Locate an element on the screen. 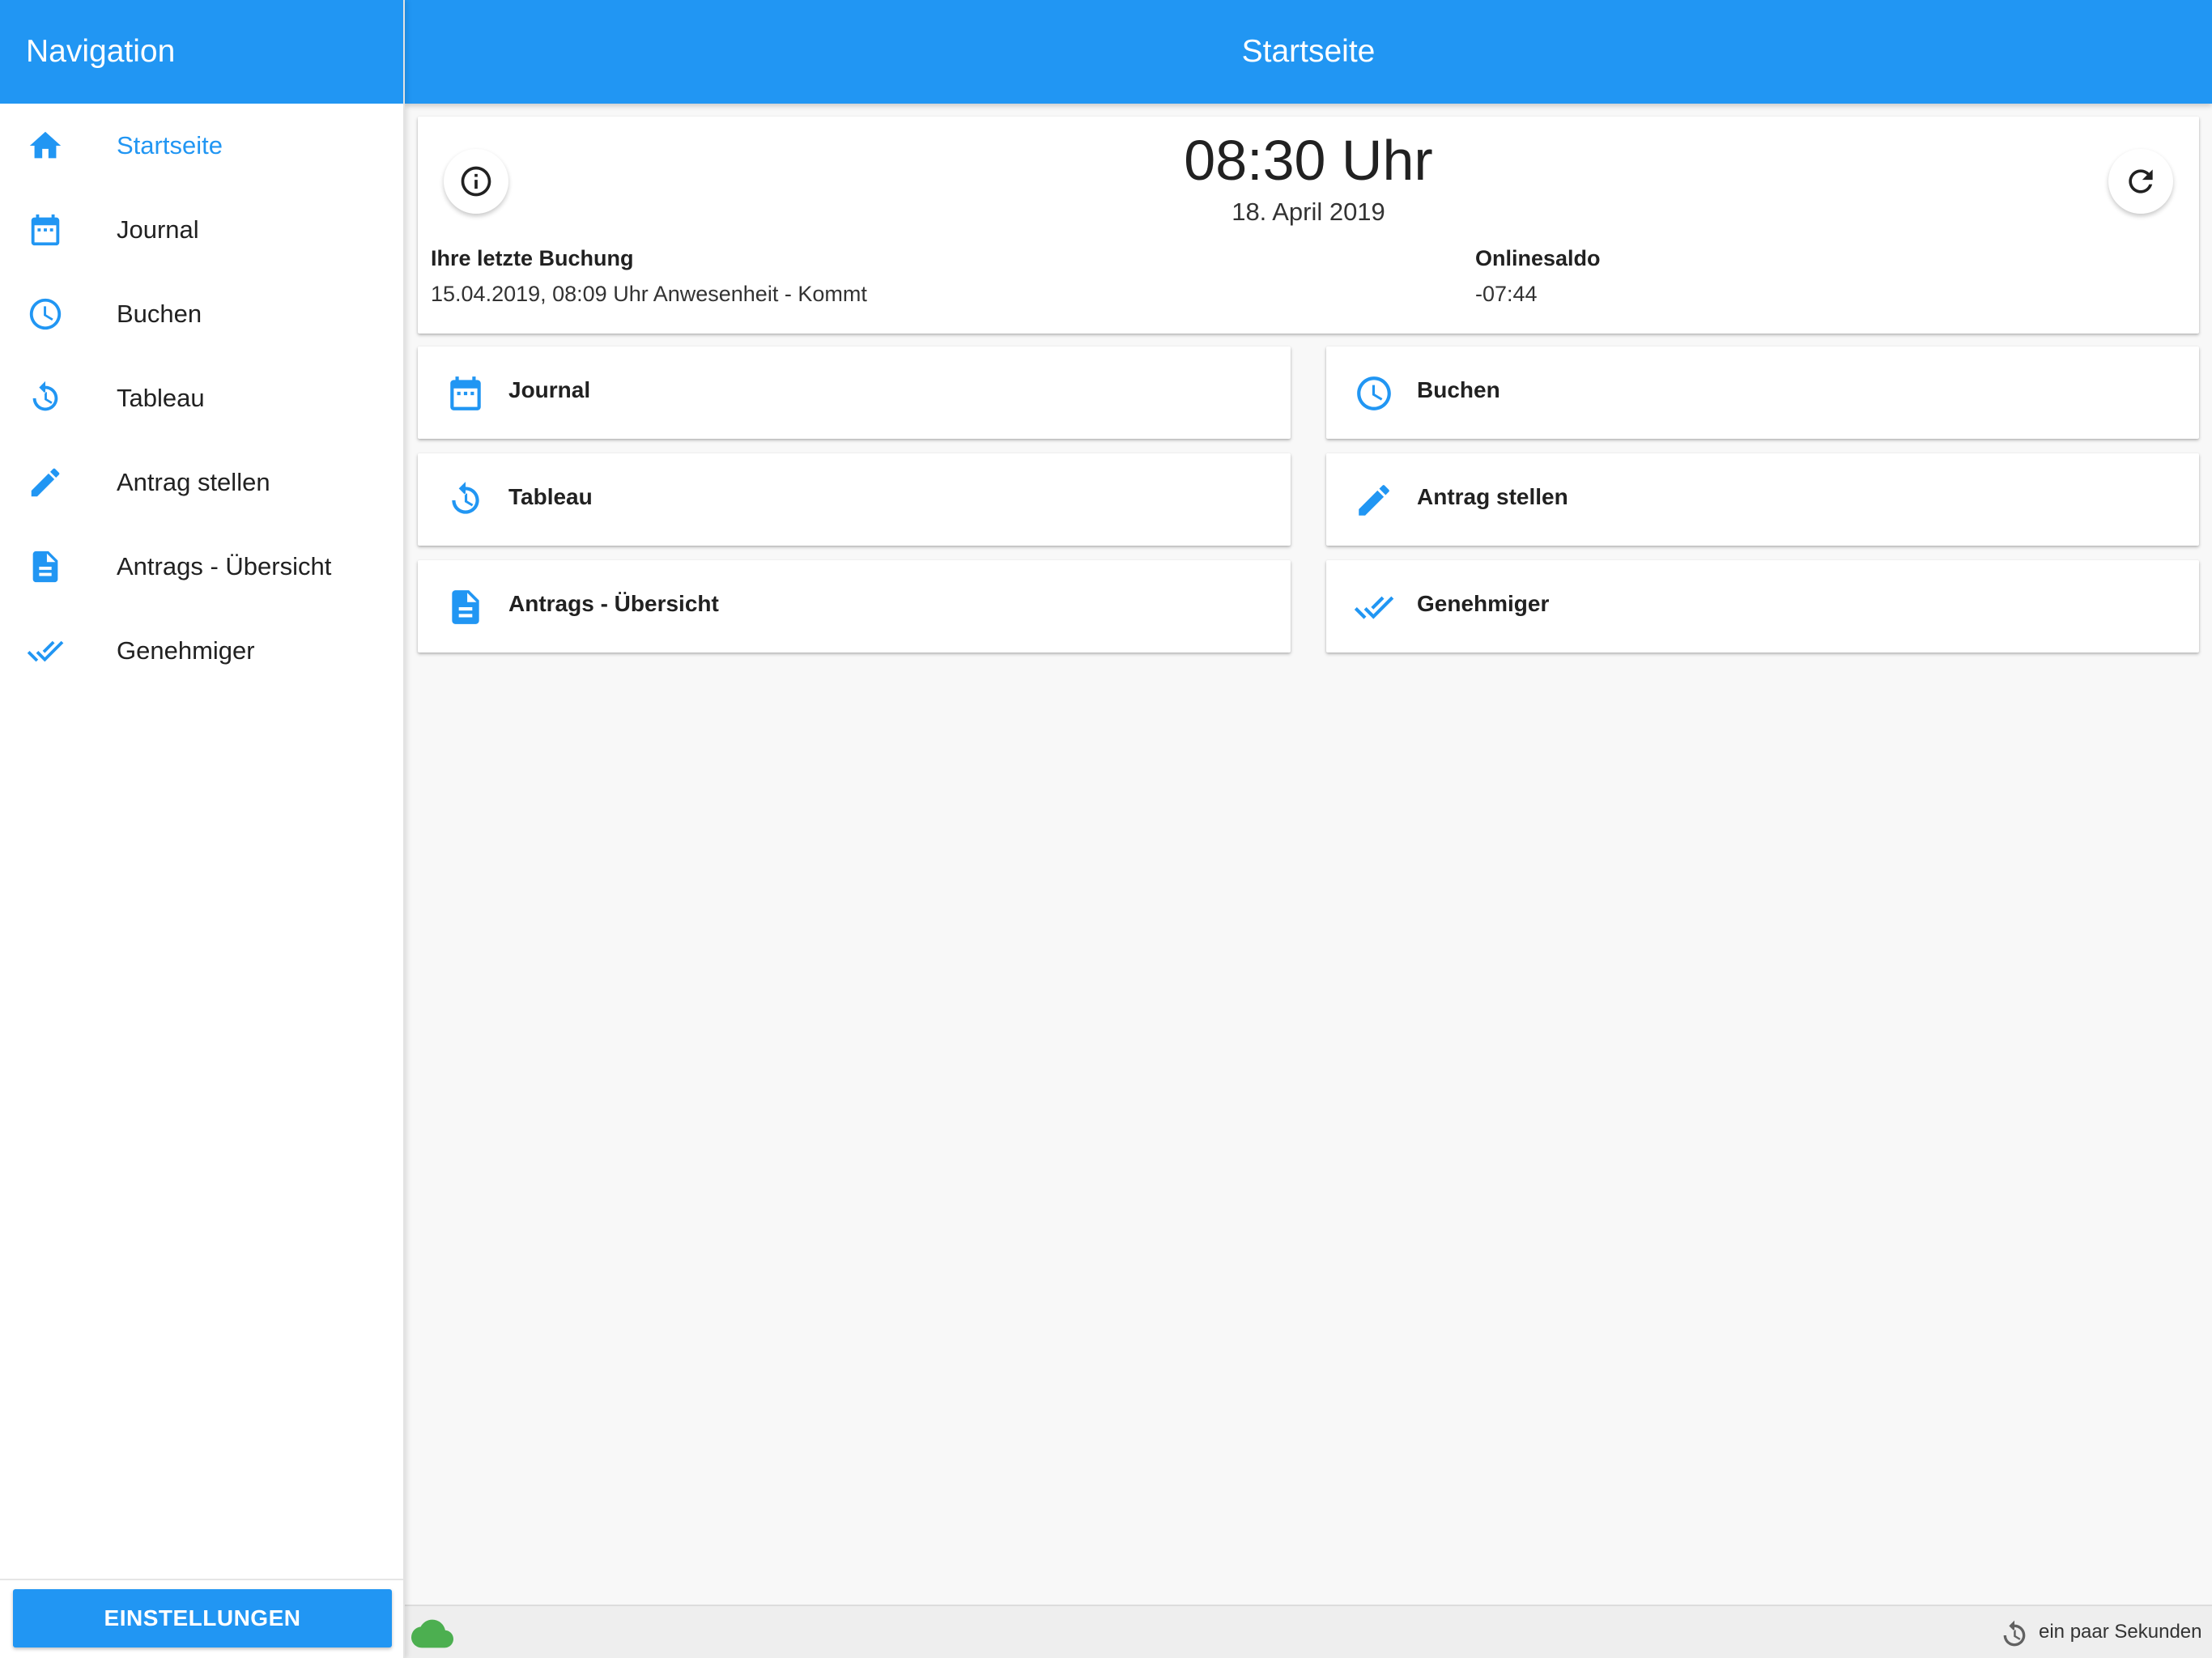 The image size is (2212, 1658). tile-label: Buchen is located at coordinates (1458, 389).